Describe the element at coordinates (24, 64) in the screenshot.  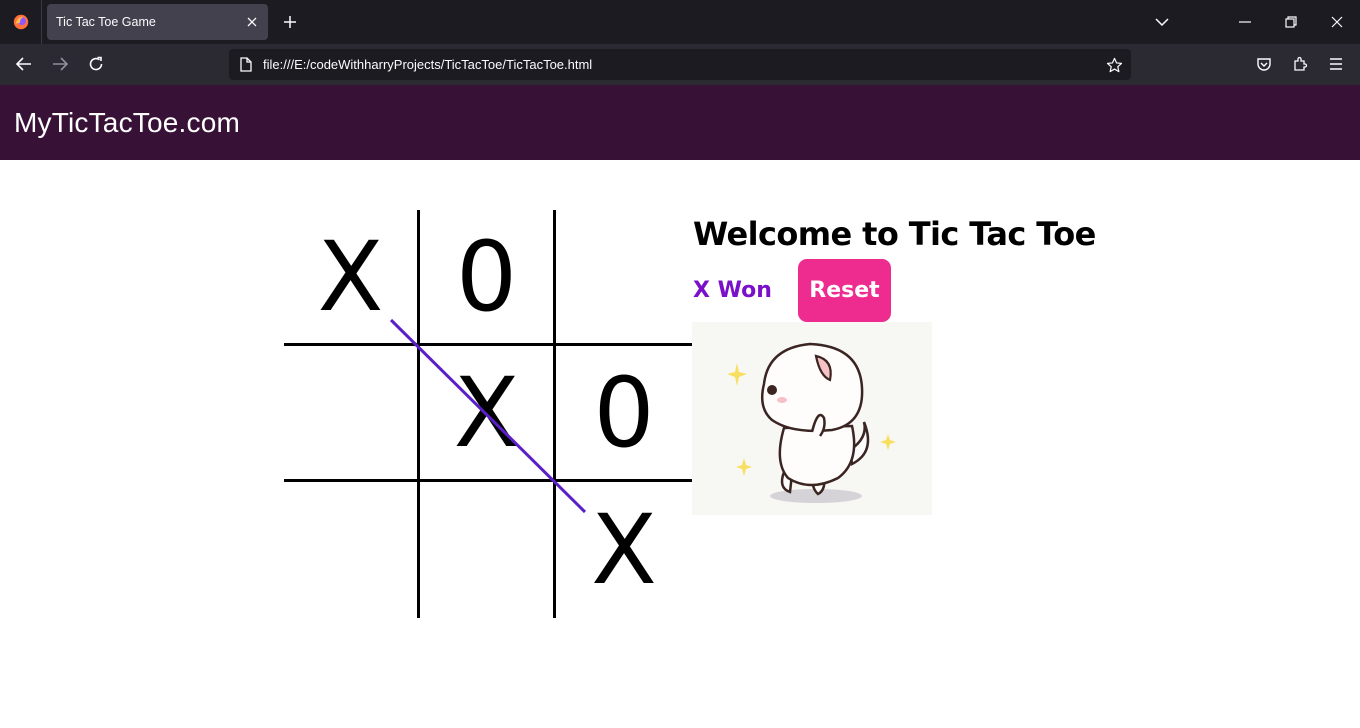
I see `back-icon` at that location.